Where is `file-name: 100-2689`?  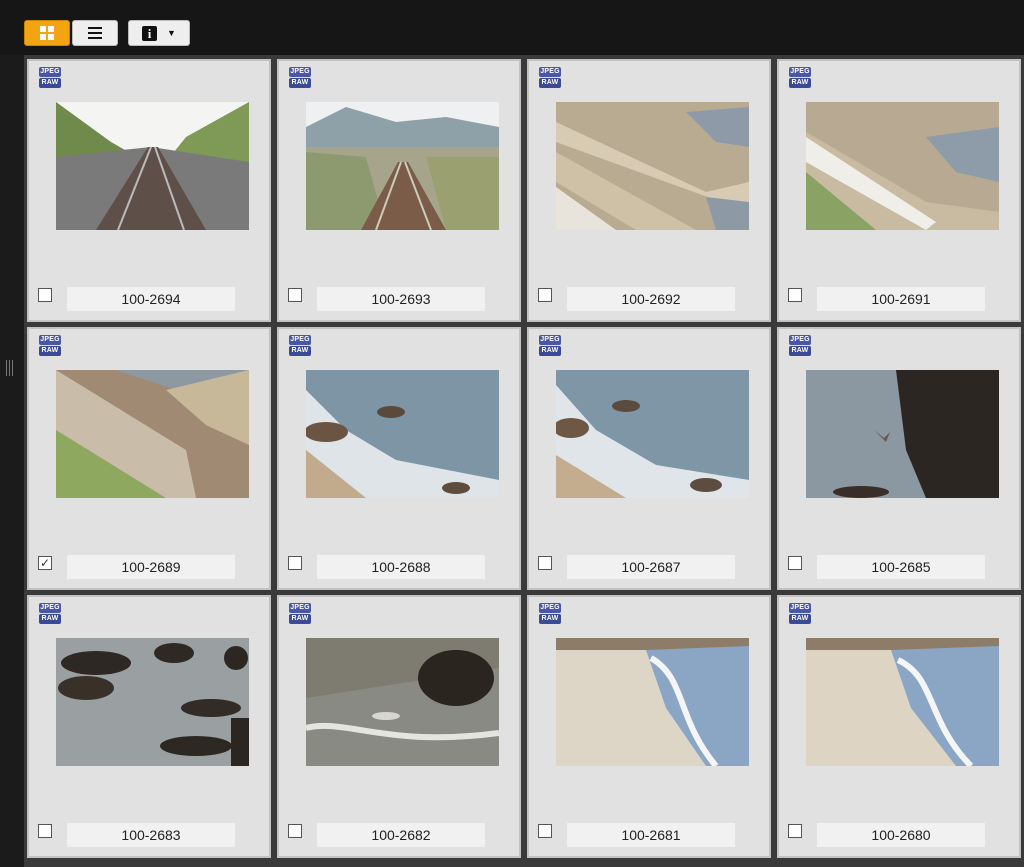
file-name: 100-2689 is located at coordinates (151, 567).